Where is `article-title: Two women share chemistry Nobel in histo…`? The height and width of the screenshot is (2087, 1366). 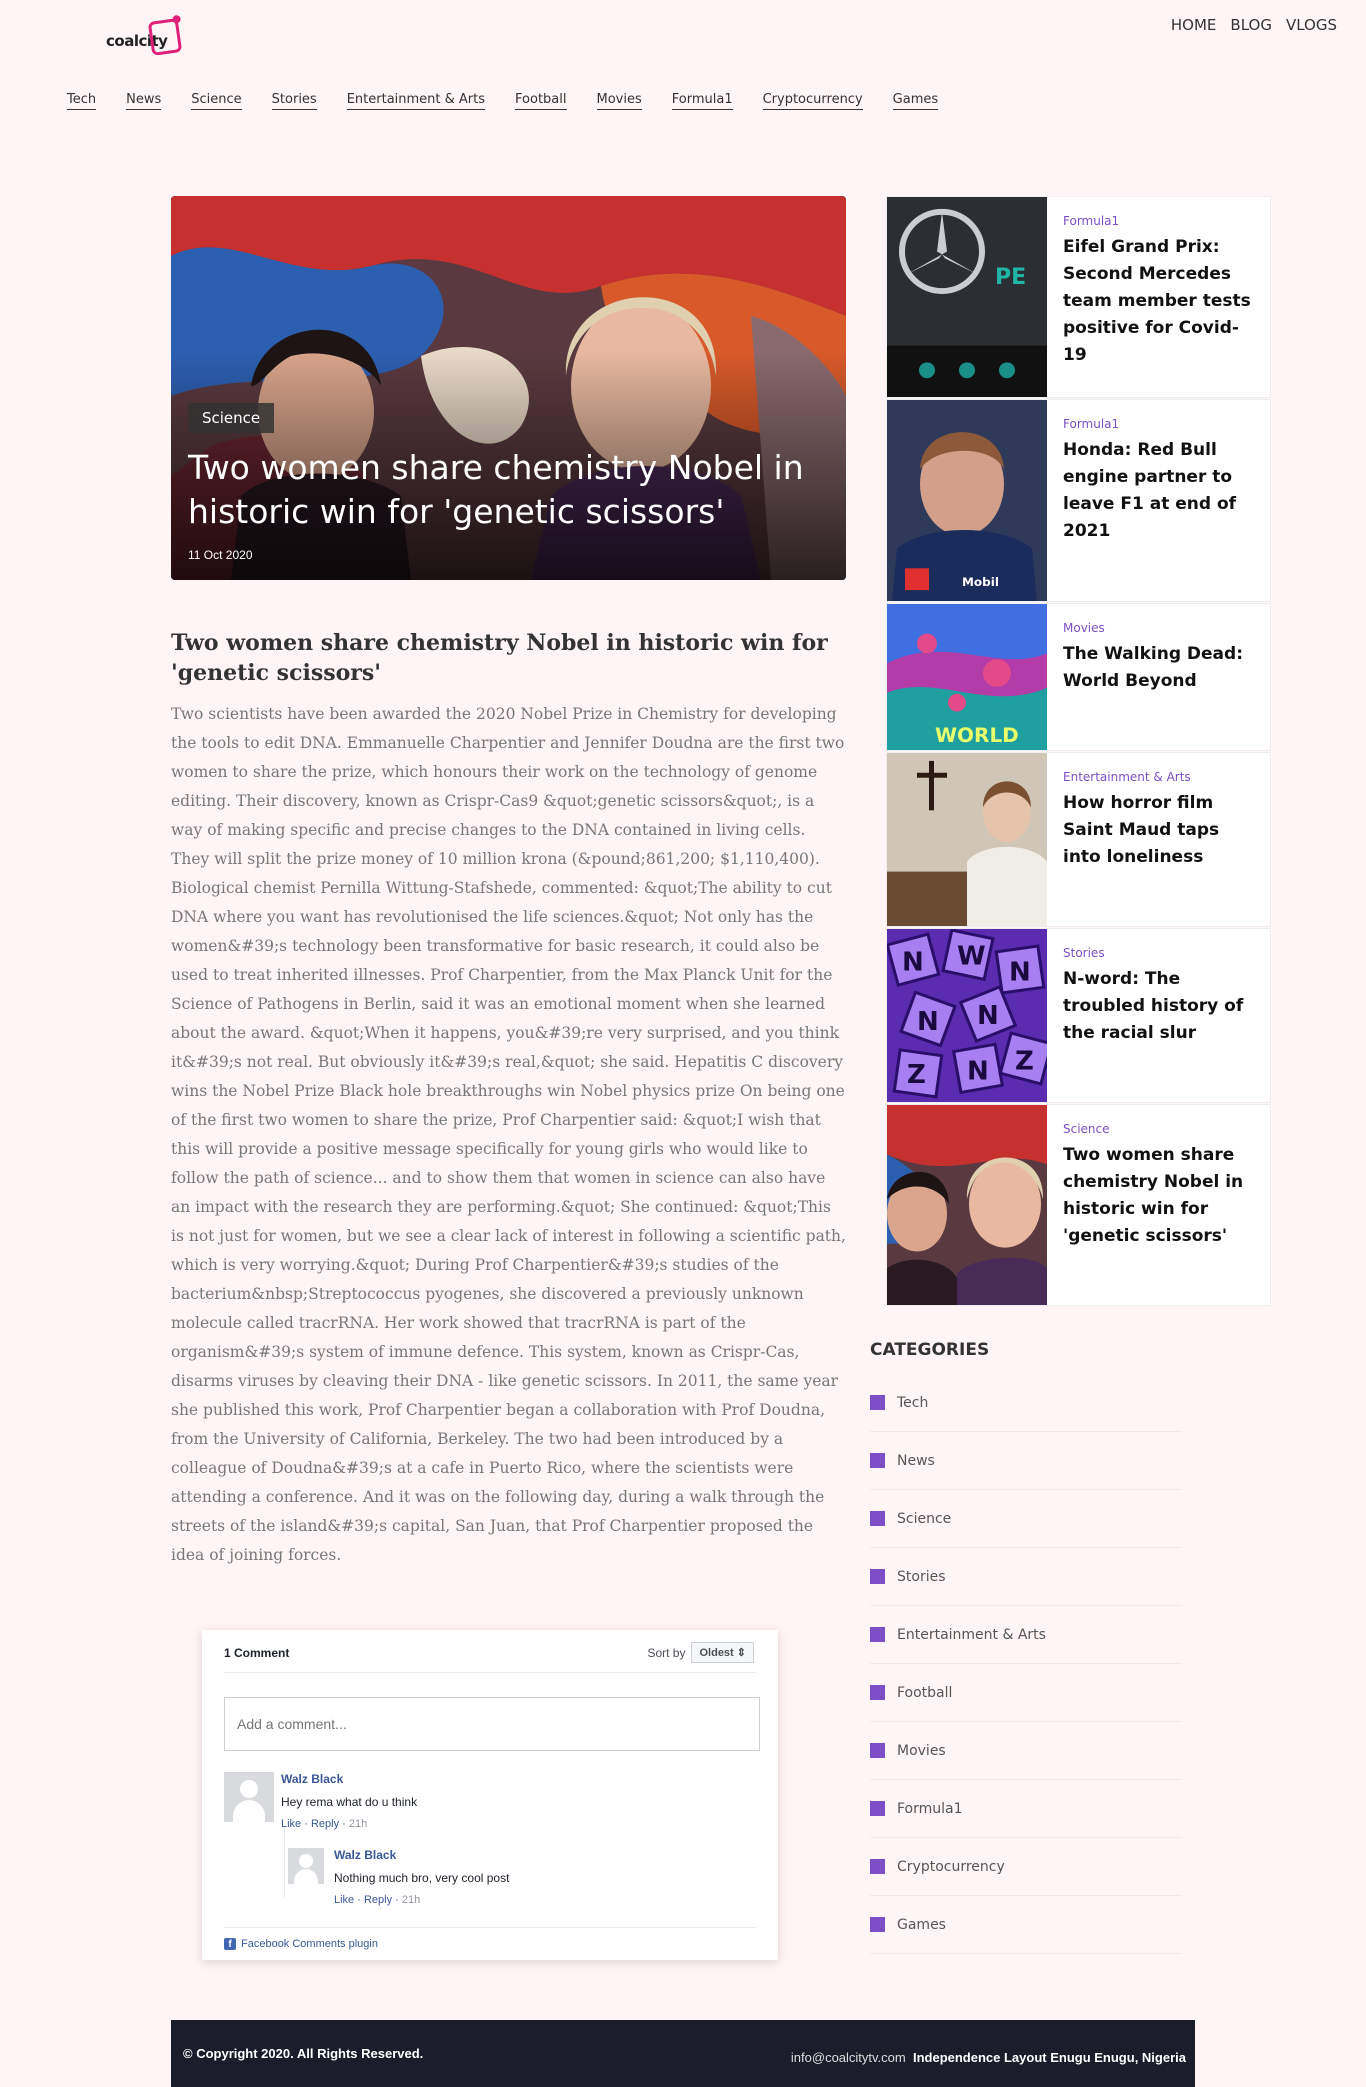 article-title: Two women share chemistry Nobel in histo… is located at coordinates (499, 658).